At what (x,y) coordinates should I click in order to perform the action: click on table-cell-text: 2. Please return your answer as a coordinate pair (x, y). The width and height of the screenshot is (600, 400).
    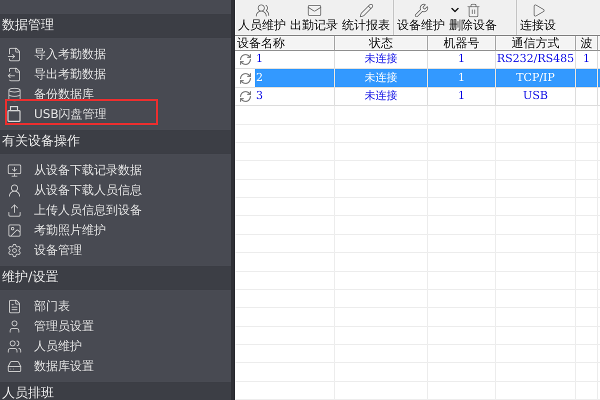
    Looking at the image, I should click on (259, 78).